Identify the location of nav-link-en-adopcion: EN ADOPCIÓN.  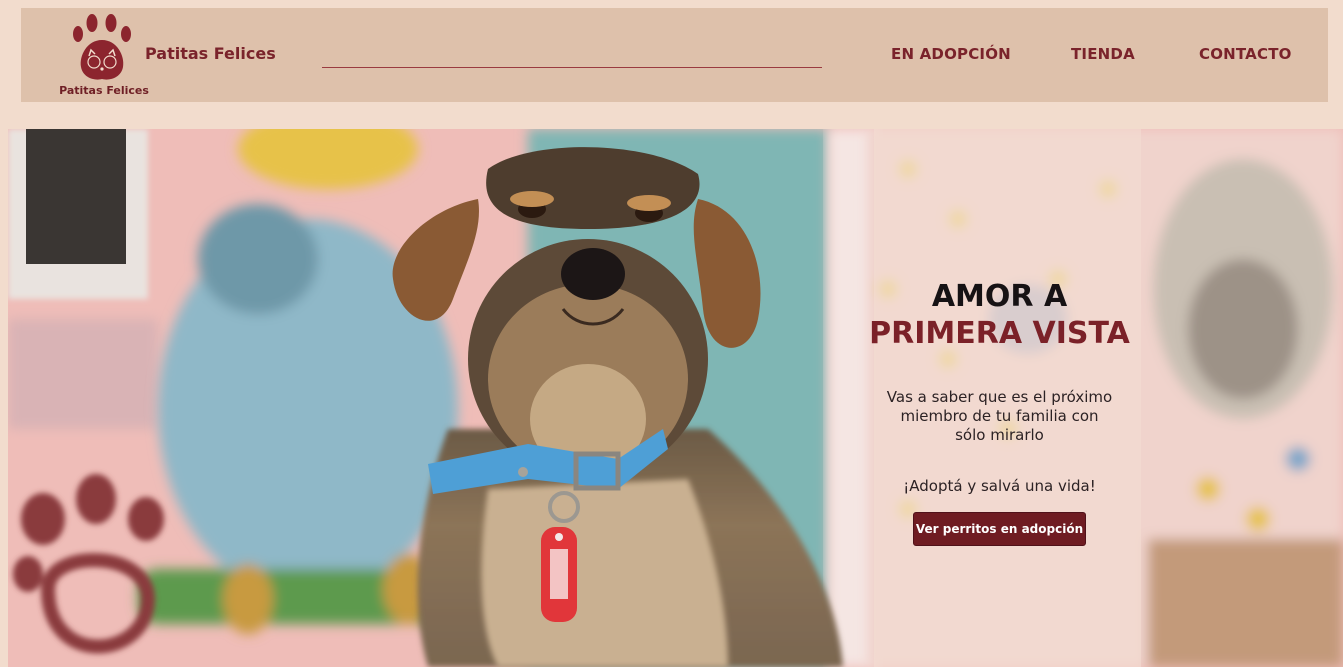
(951, 54).